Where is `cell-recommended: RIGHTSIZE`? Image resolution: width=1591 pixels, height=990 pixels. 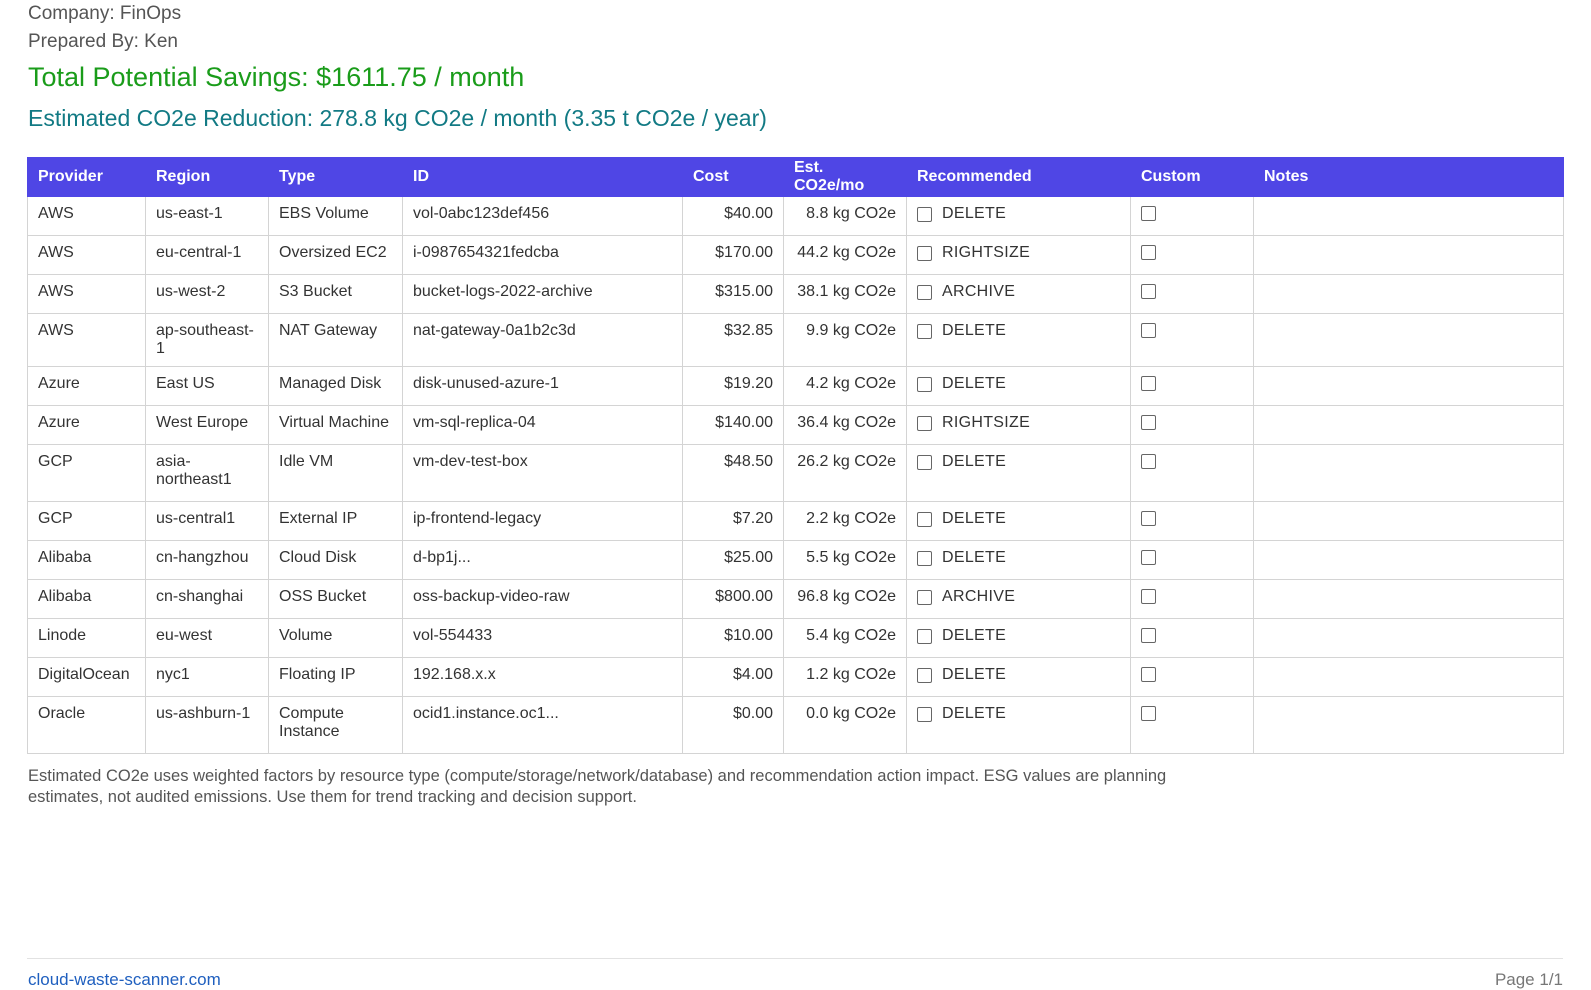
cell-recommended: RIGHTSIZE is located at coordinates (1018, 425).